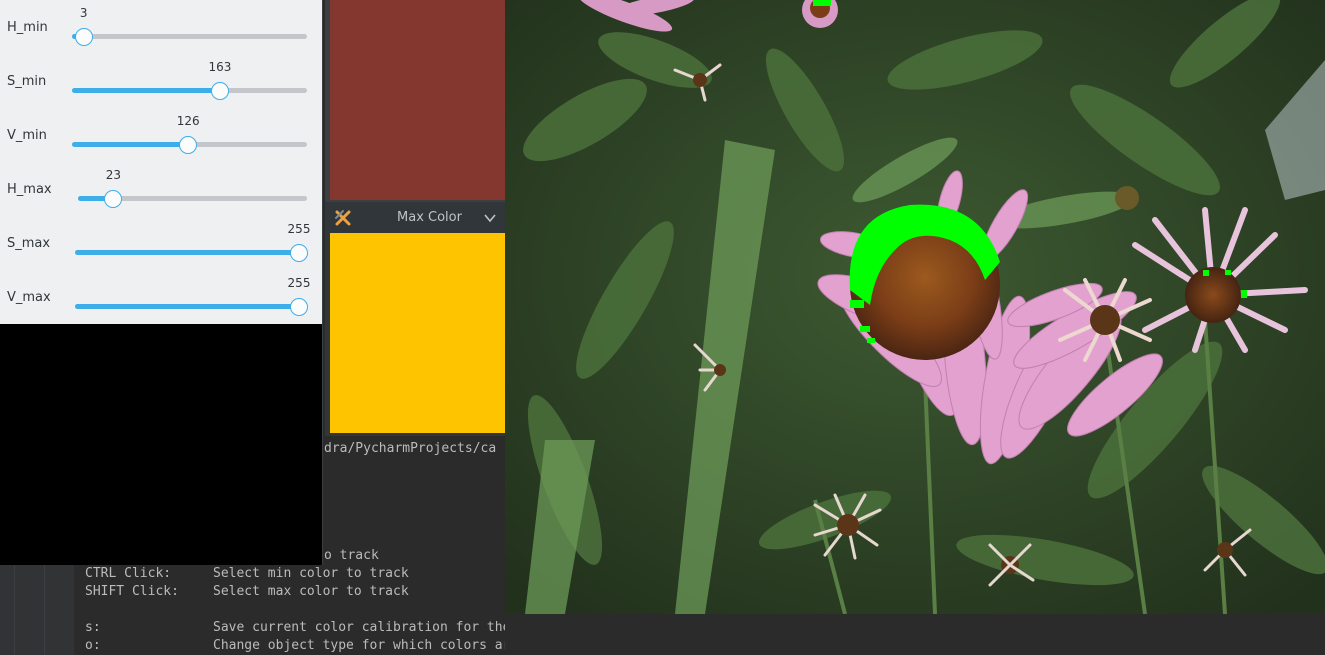 This screenshot has height=655, width=1325. I want to click on shortcut-key: SHIFT Click:, so click(132, 591).